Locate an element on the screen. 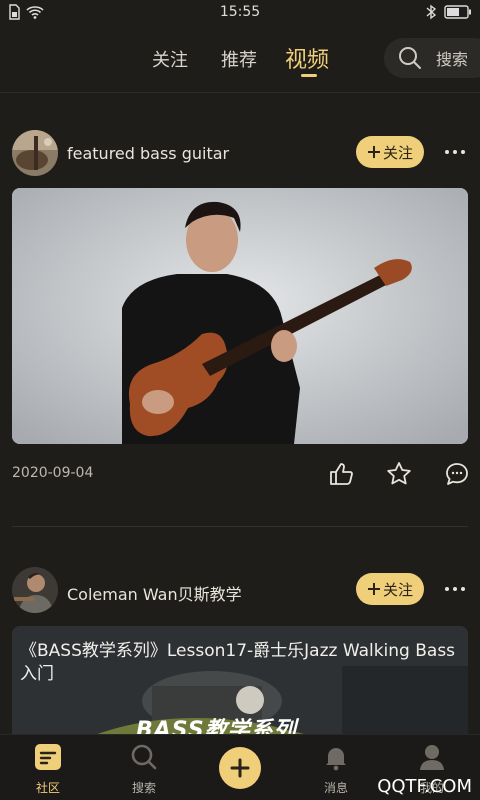 Image resolution: width=480 pixels, height=800 pixels. top-nav: 关注 推荐 视频 搜索 is located at coordinates (240, 59).